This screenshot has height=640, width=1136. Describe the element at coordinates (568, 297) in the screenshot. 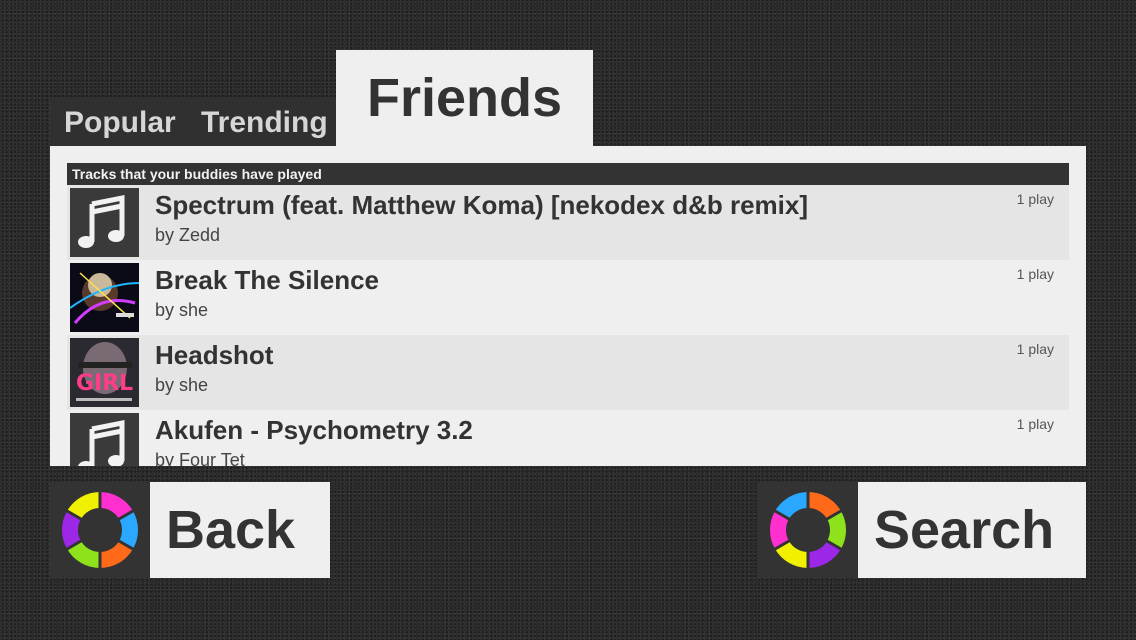

I see `track-row: Break The Silence by she 1 play` at that location.